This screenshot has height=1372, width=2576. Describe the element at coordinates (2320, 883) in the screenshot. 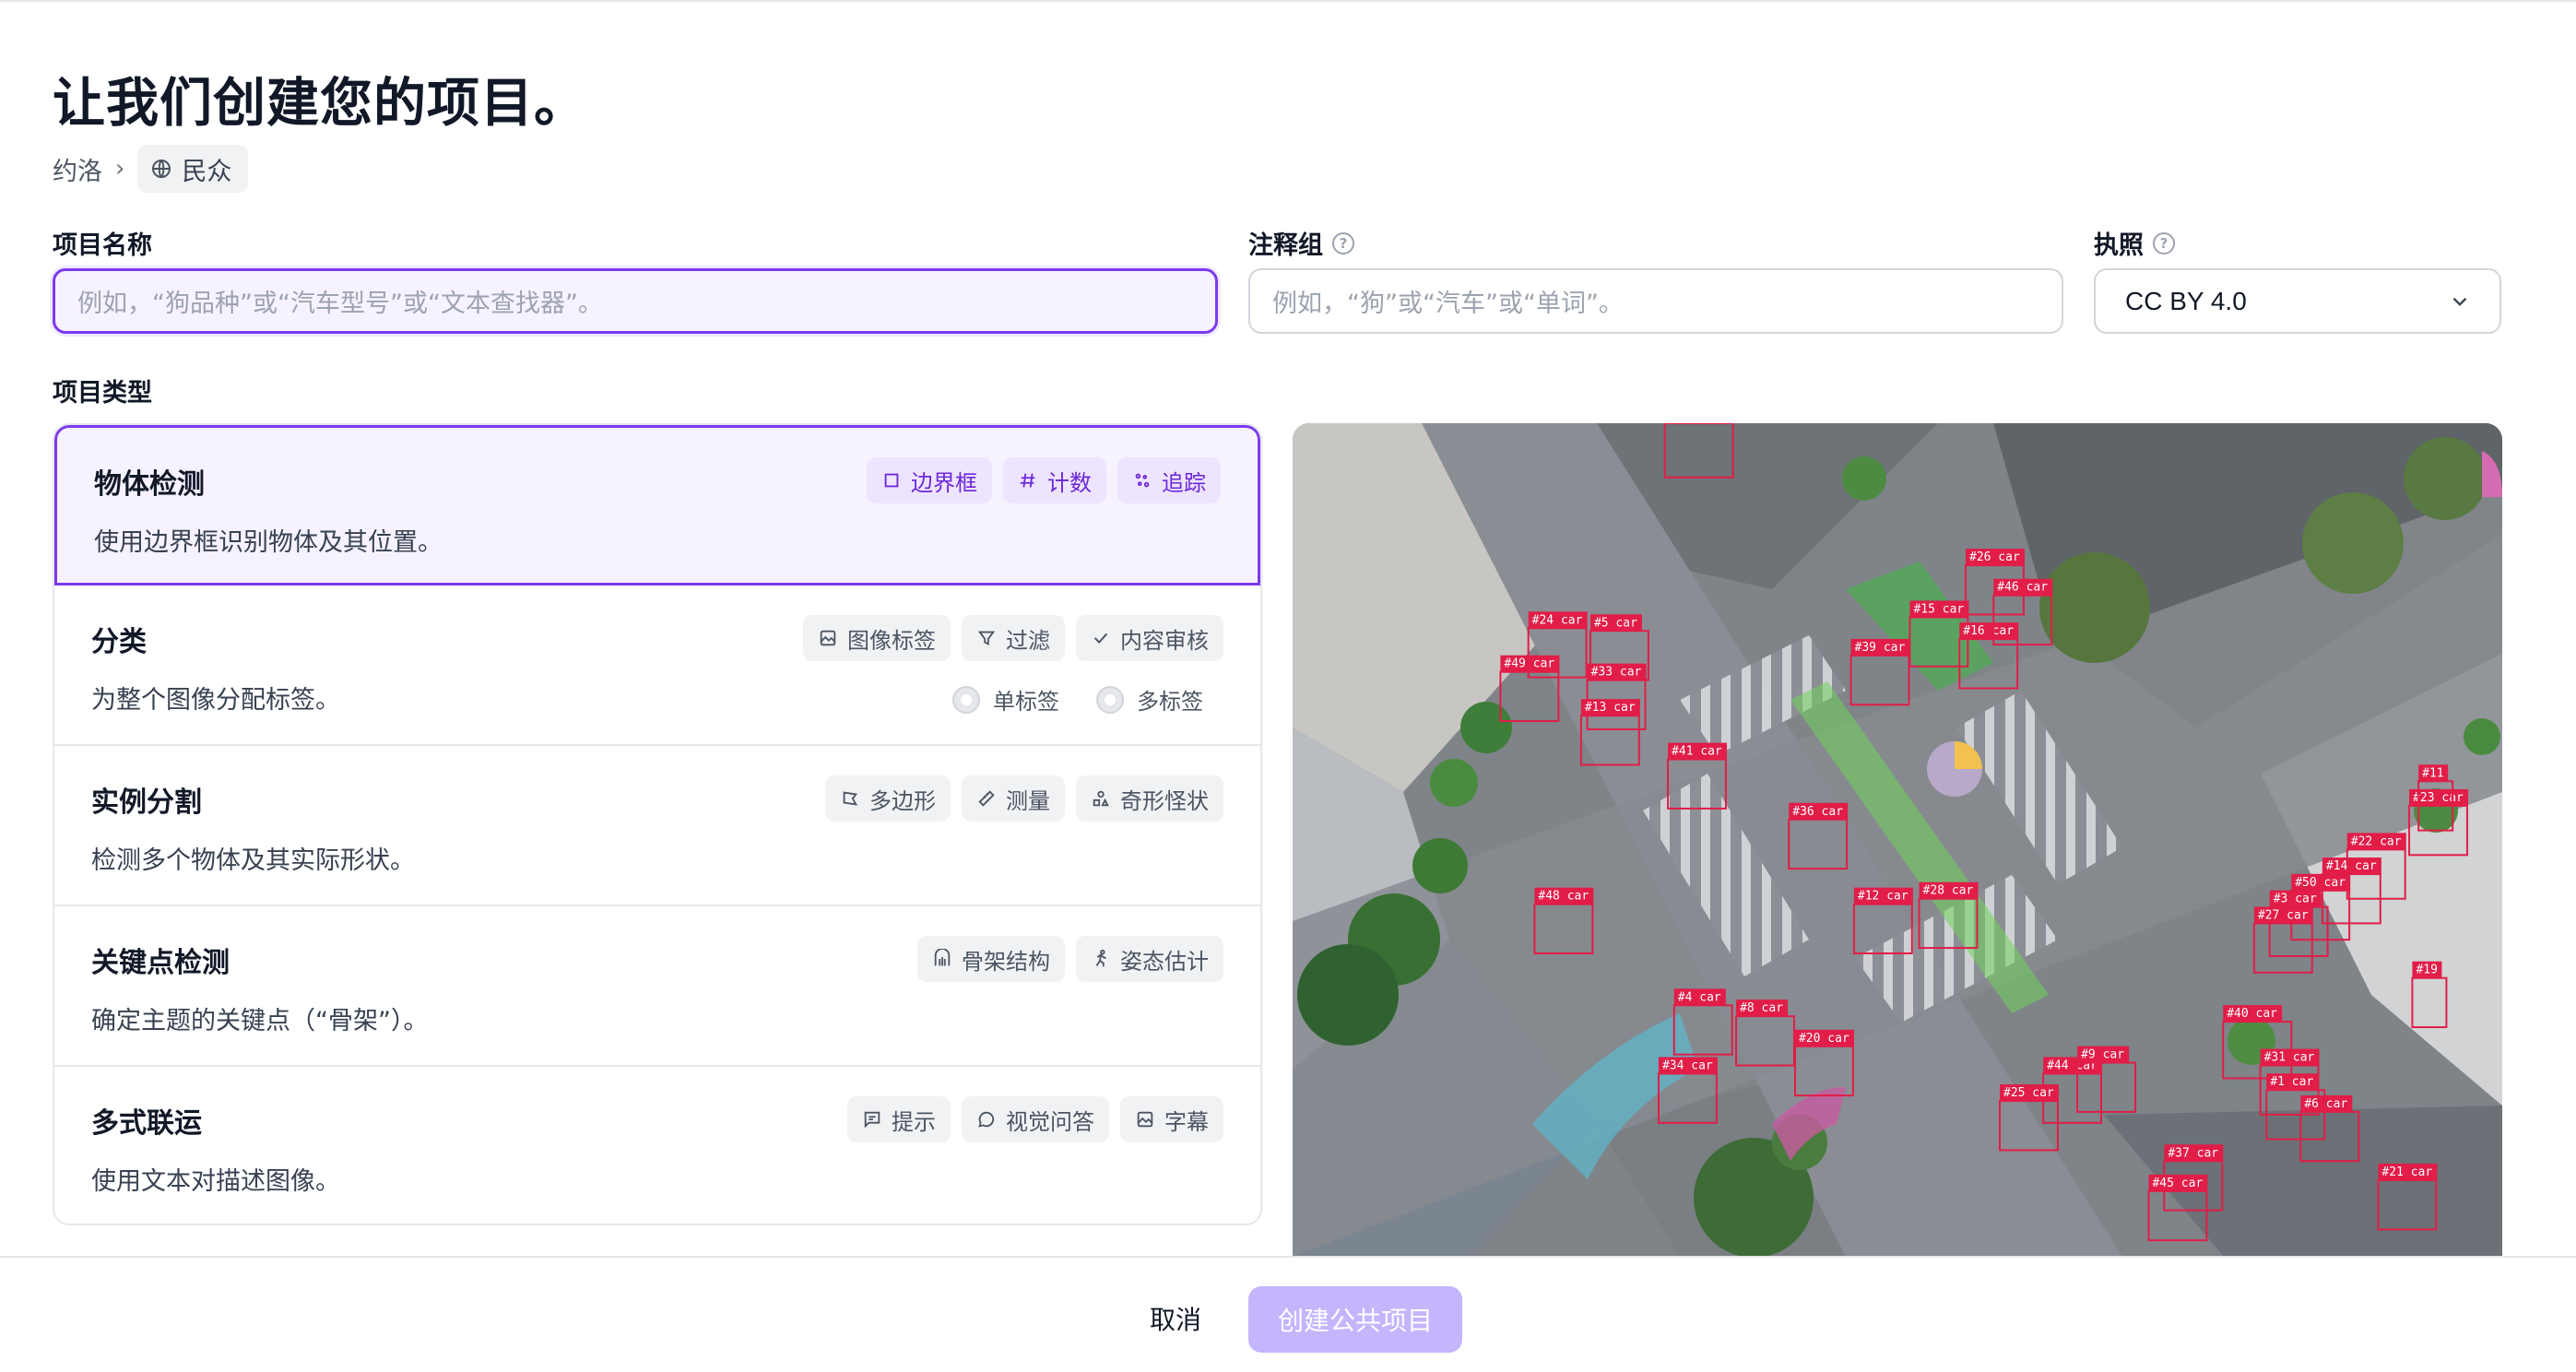

I see `detection-label: #50 car` at that location.